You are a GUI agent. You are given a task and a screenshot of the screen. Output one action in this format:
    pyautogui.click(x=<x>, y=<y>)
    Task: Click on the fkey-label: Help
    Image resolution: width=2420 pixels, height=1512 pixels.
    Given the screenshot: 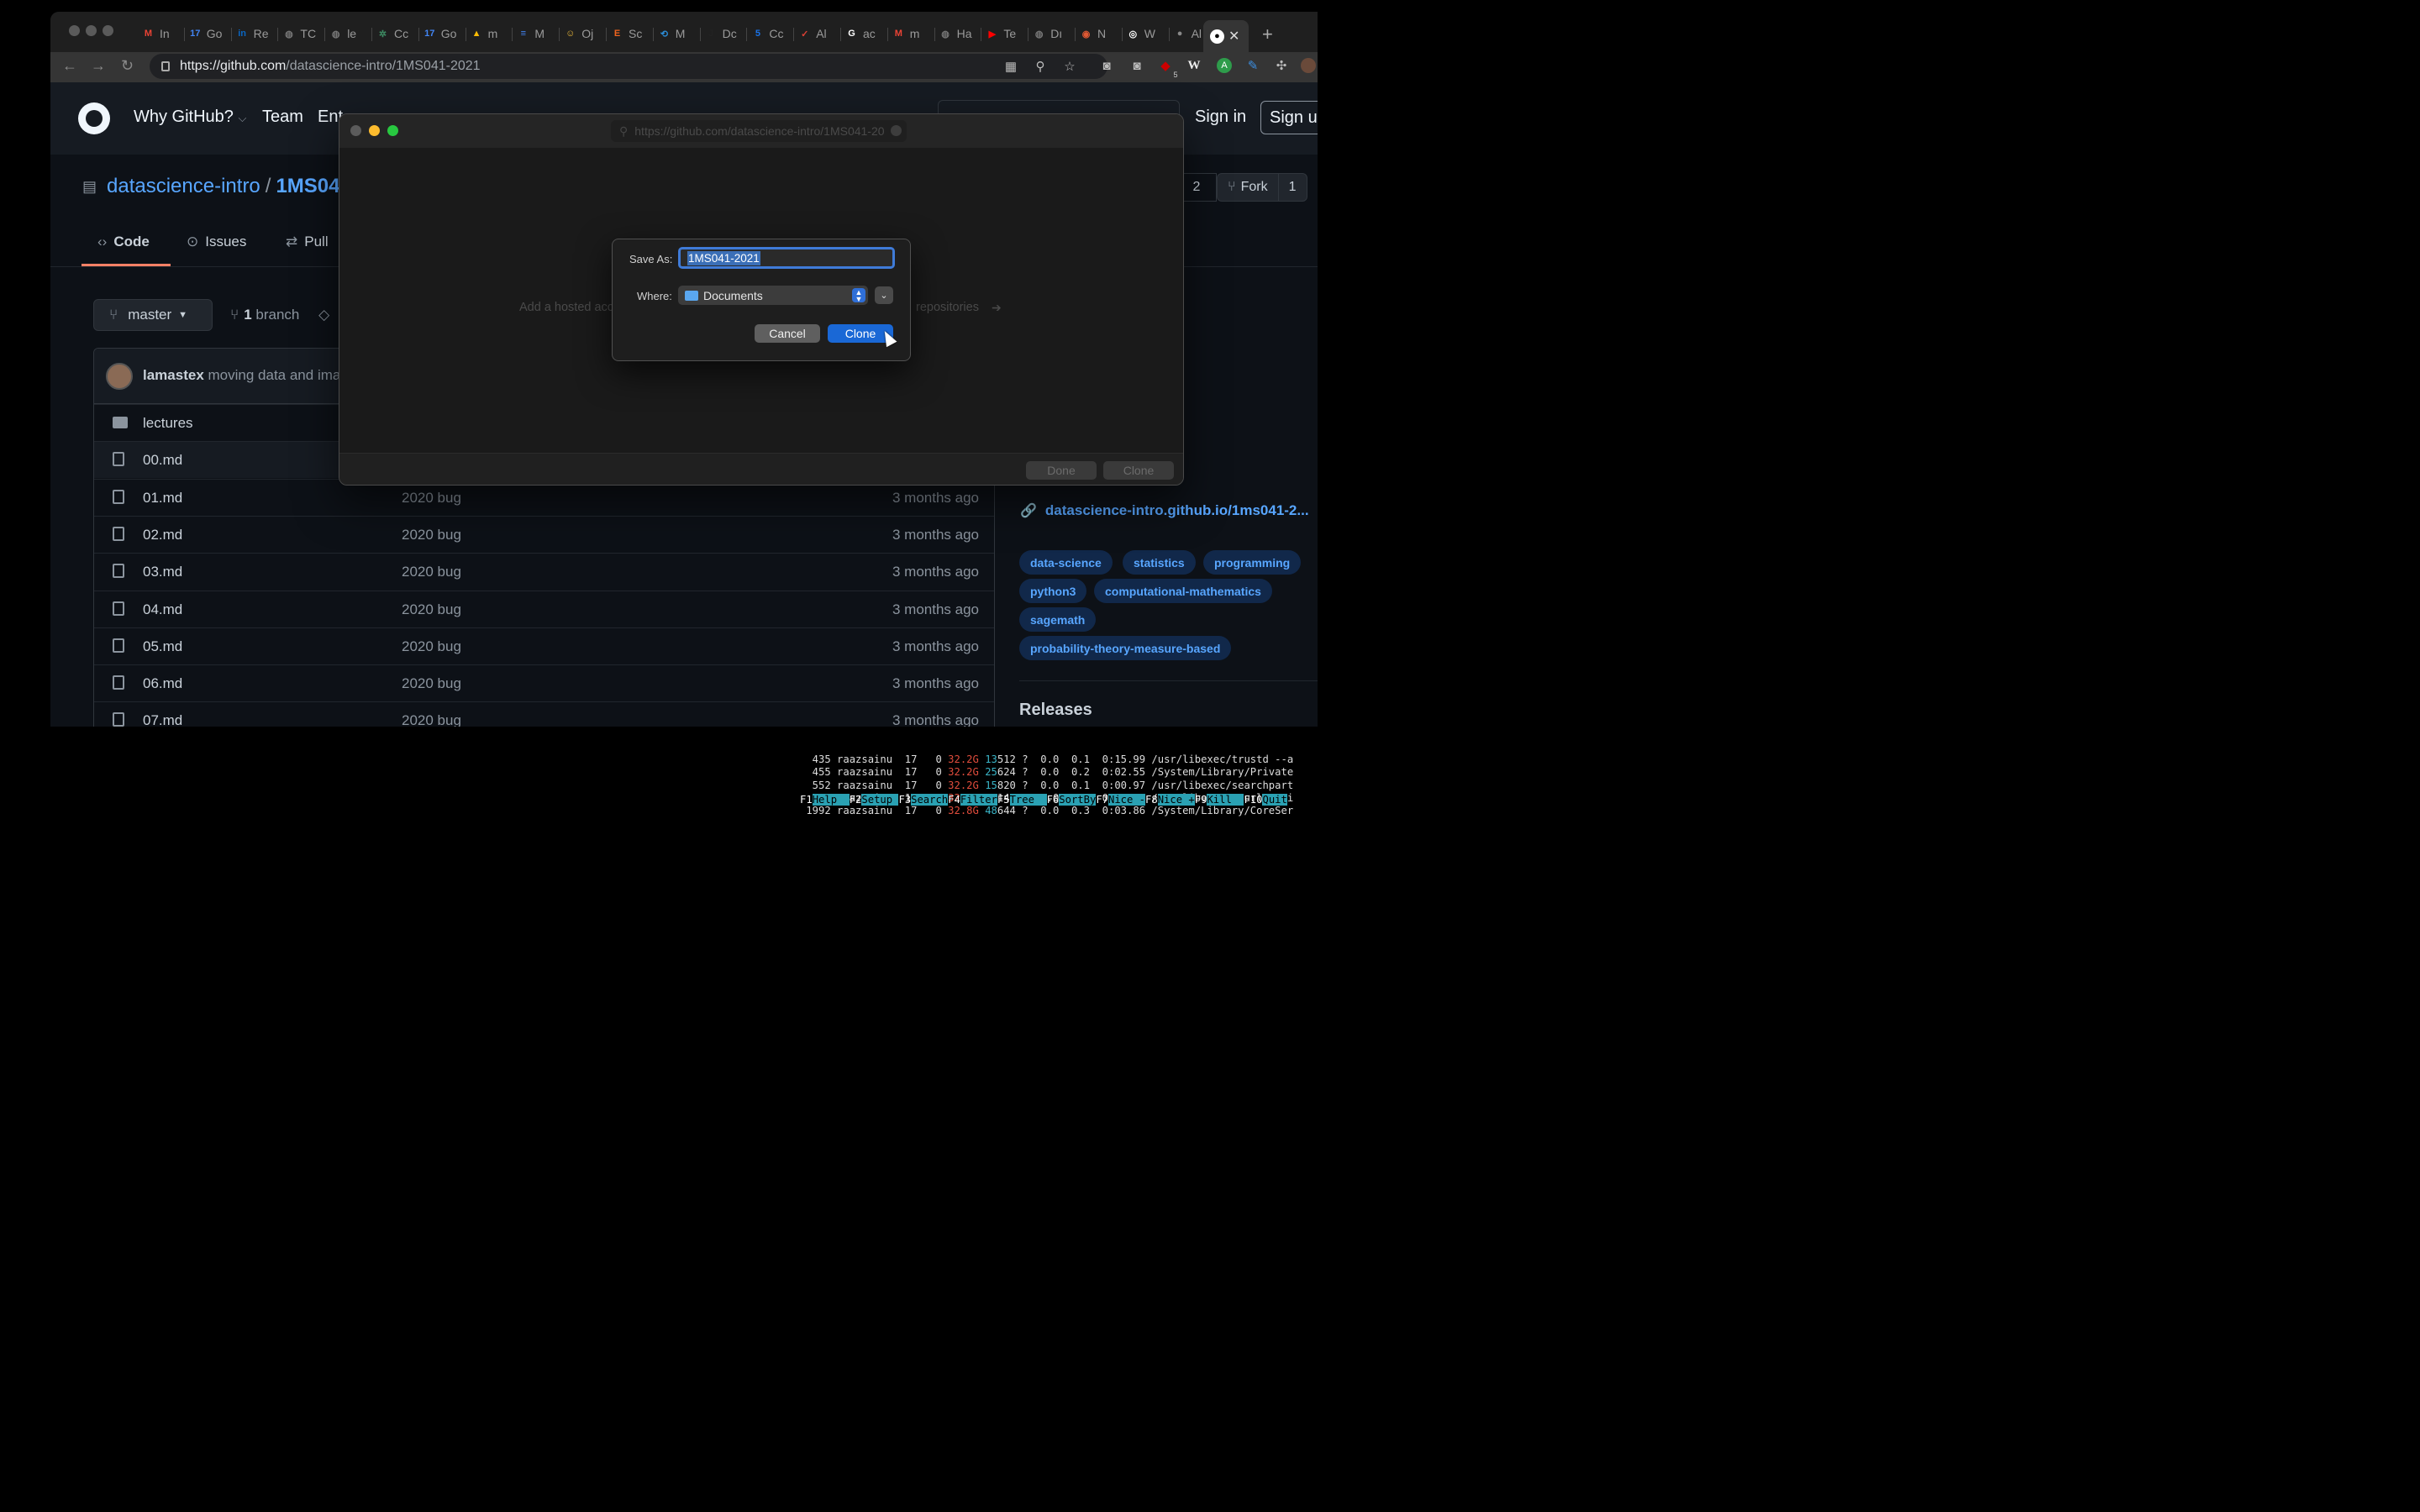 What is the action you would take?
    pyautogui.click(x=831, y=800)
    